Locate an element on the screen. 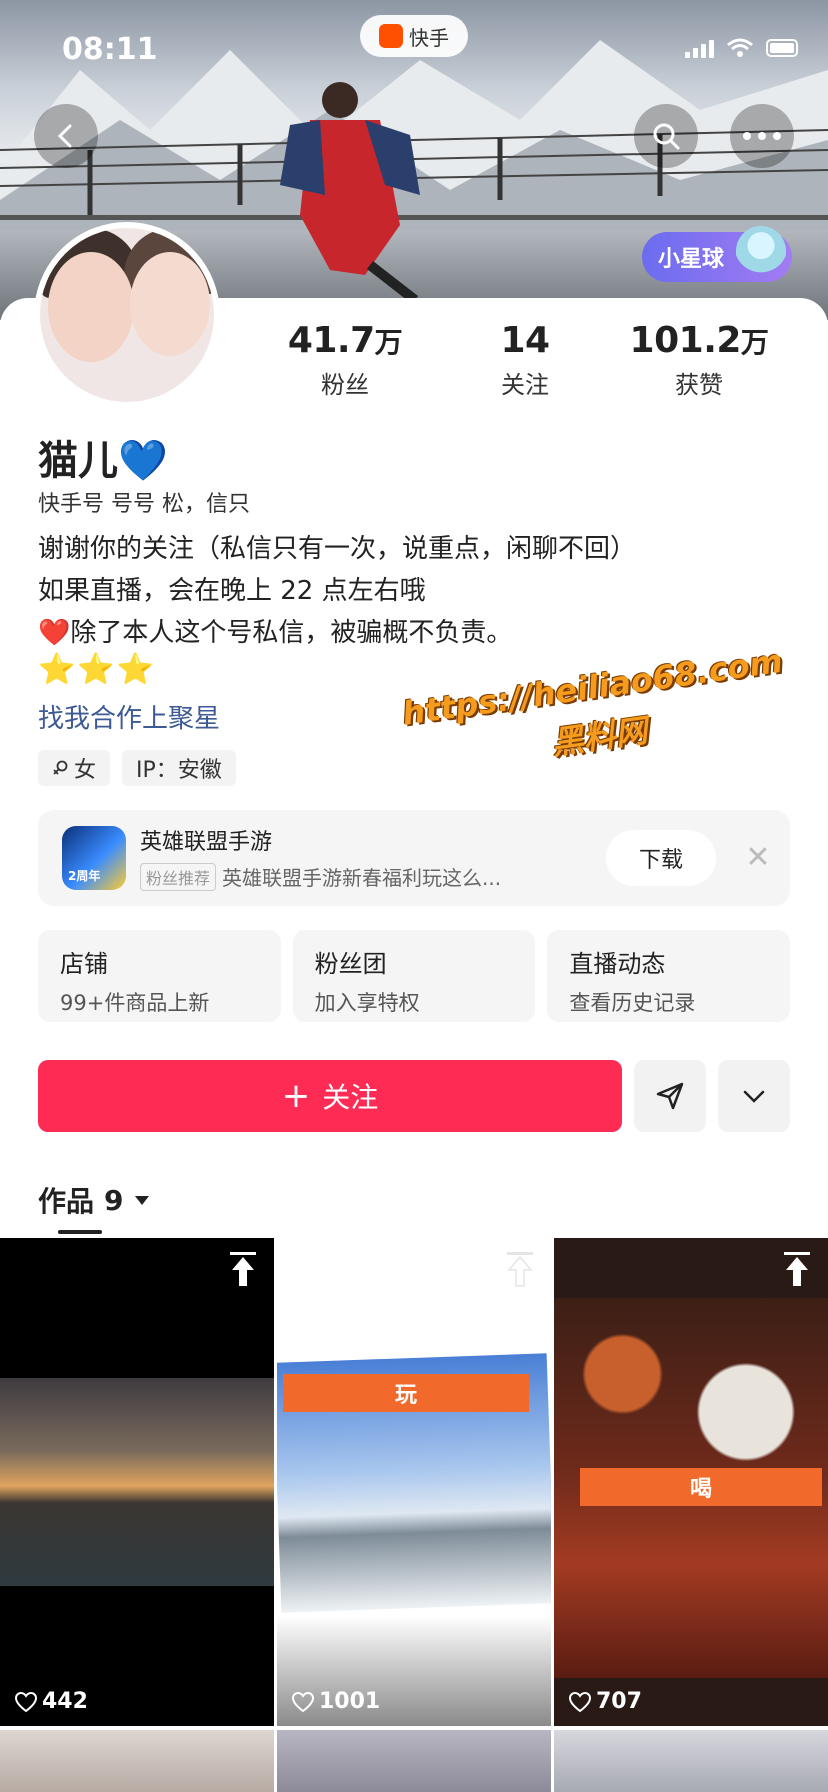 This screenshot has height=1792, width=828. bio-line: 谢谢你的关注（私信只有一次，说重点，闲聊不回） is located at coordinates (337, 549).